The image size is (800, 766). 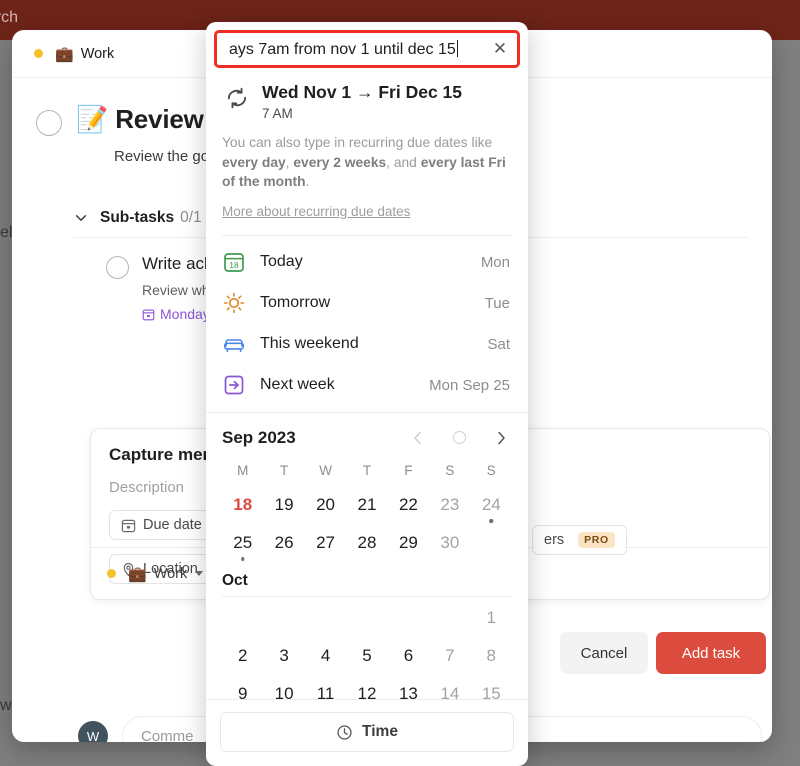 I want to click on calendar-day-cell: 25, so click(x=242, y=543).